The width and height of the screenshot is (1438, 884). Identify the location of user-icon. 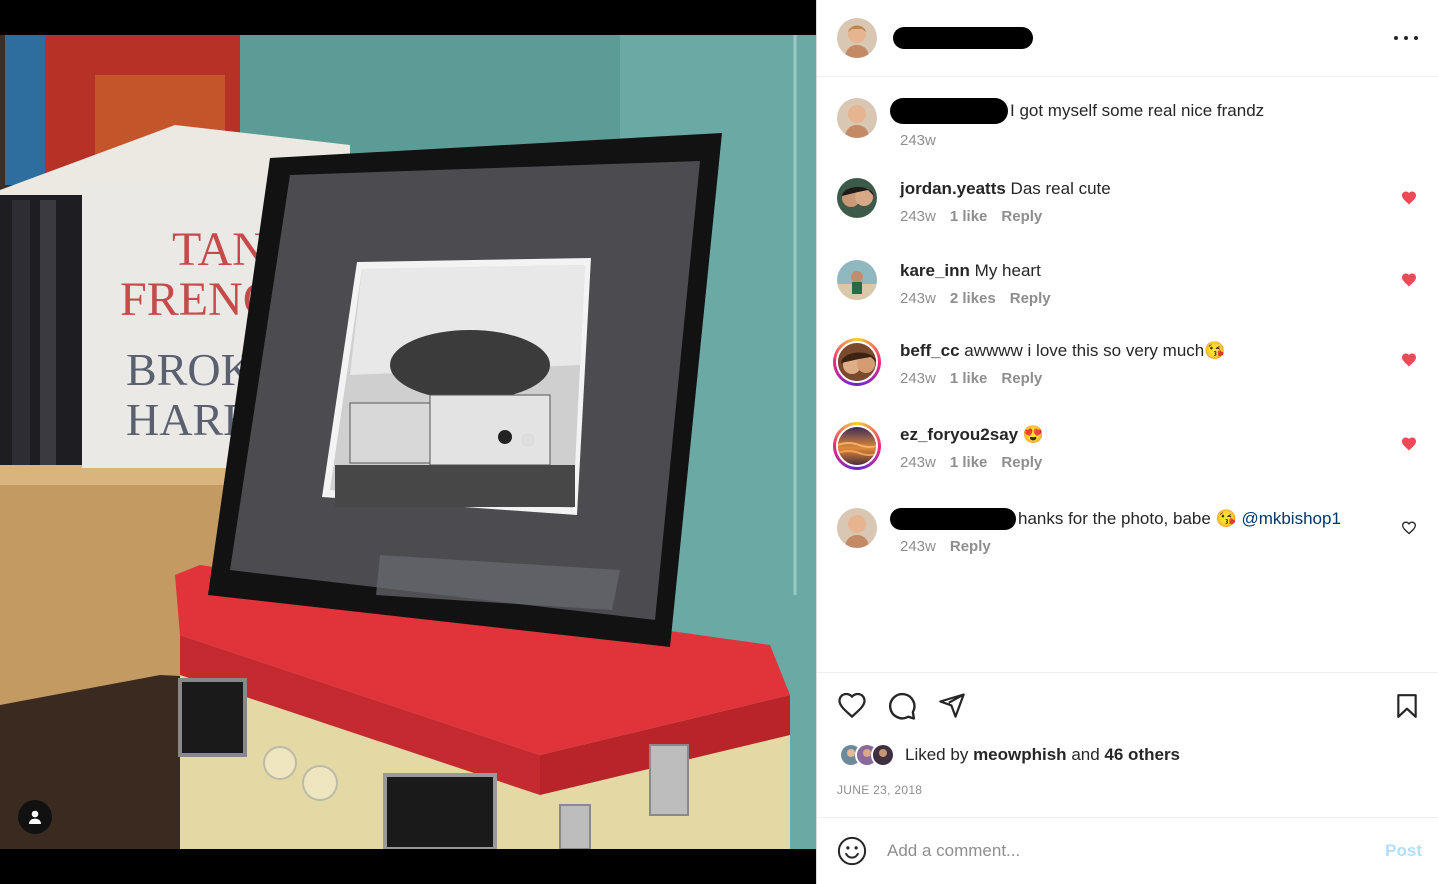
(35, 817).